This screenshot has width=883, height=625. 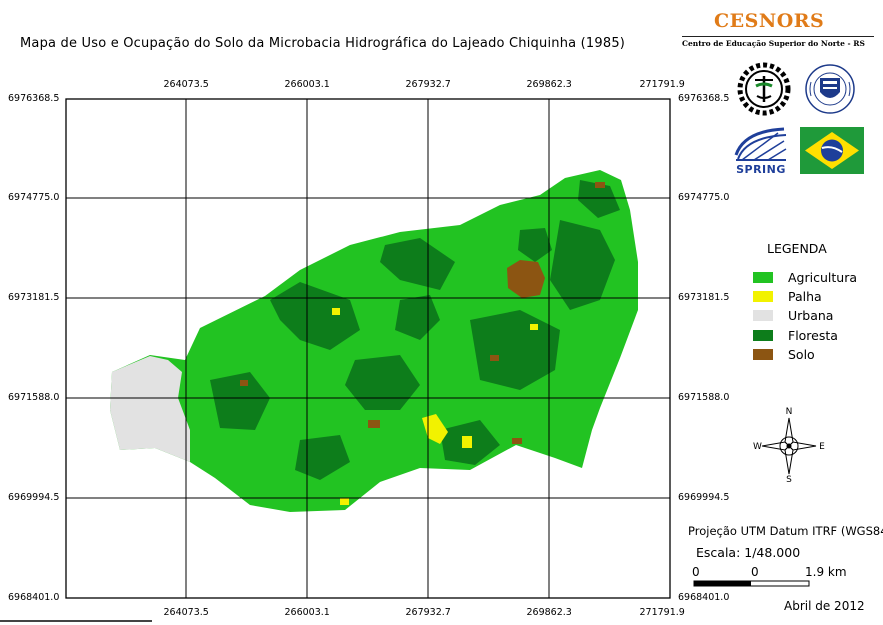 I want to click on x-tick-bottom: 271791.9, so click(x=662, y=612).